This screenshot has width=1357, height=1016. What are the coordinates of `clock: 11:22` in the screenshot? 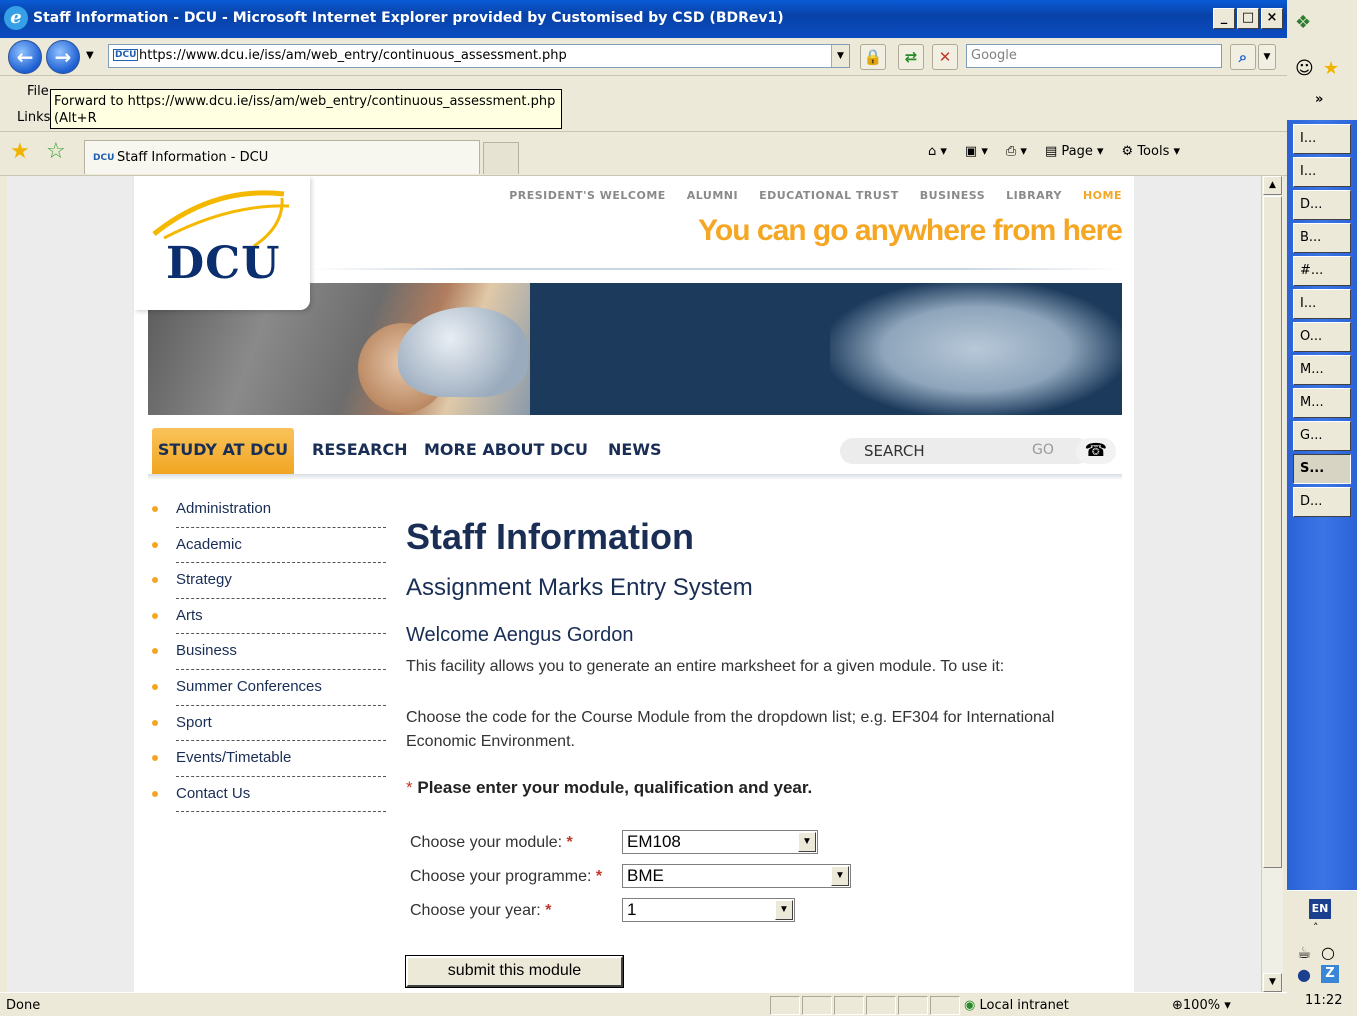 It's located at (1323, 1000).